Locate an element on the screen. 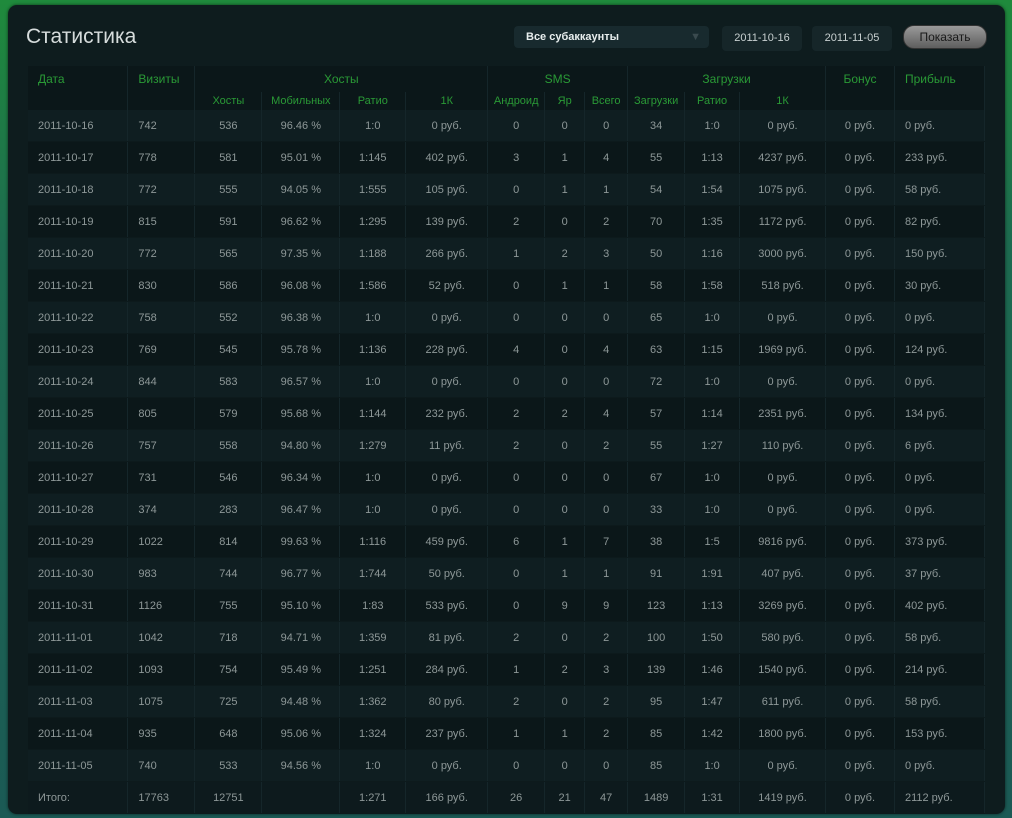 The height and width of the screenshot is (818, 1012). table-cell: 38 is located at coordinates (656, 541).